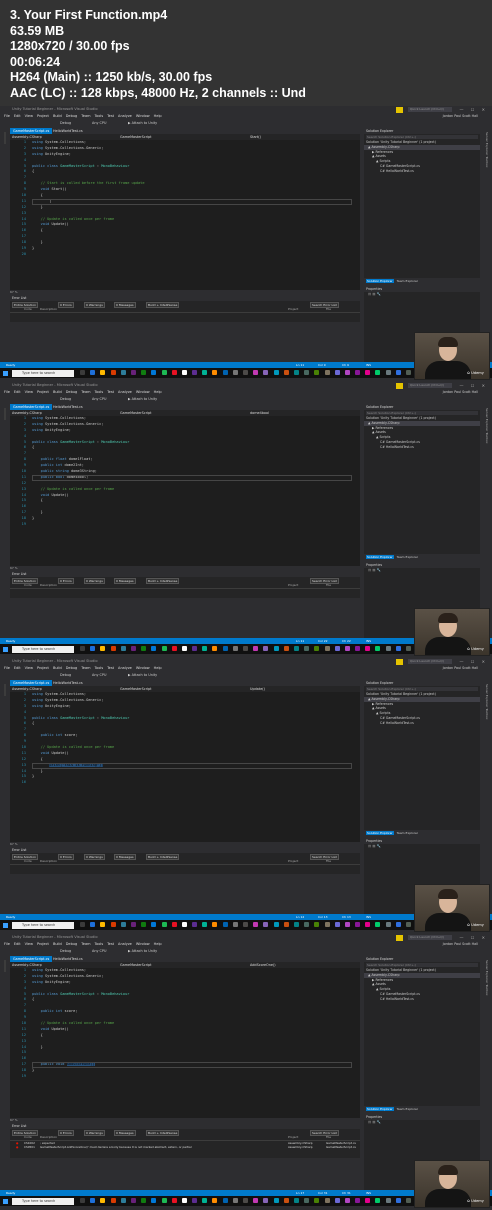  What do you see at coordinates (407, 833) in the screenshot?
I see `tab-team-explorer: Team Explorer` at bounding box center [407, 833].